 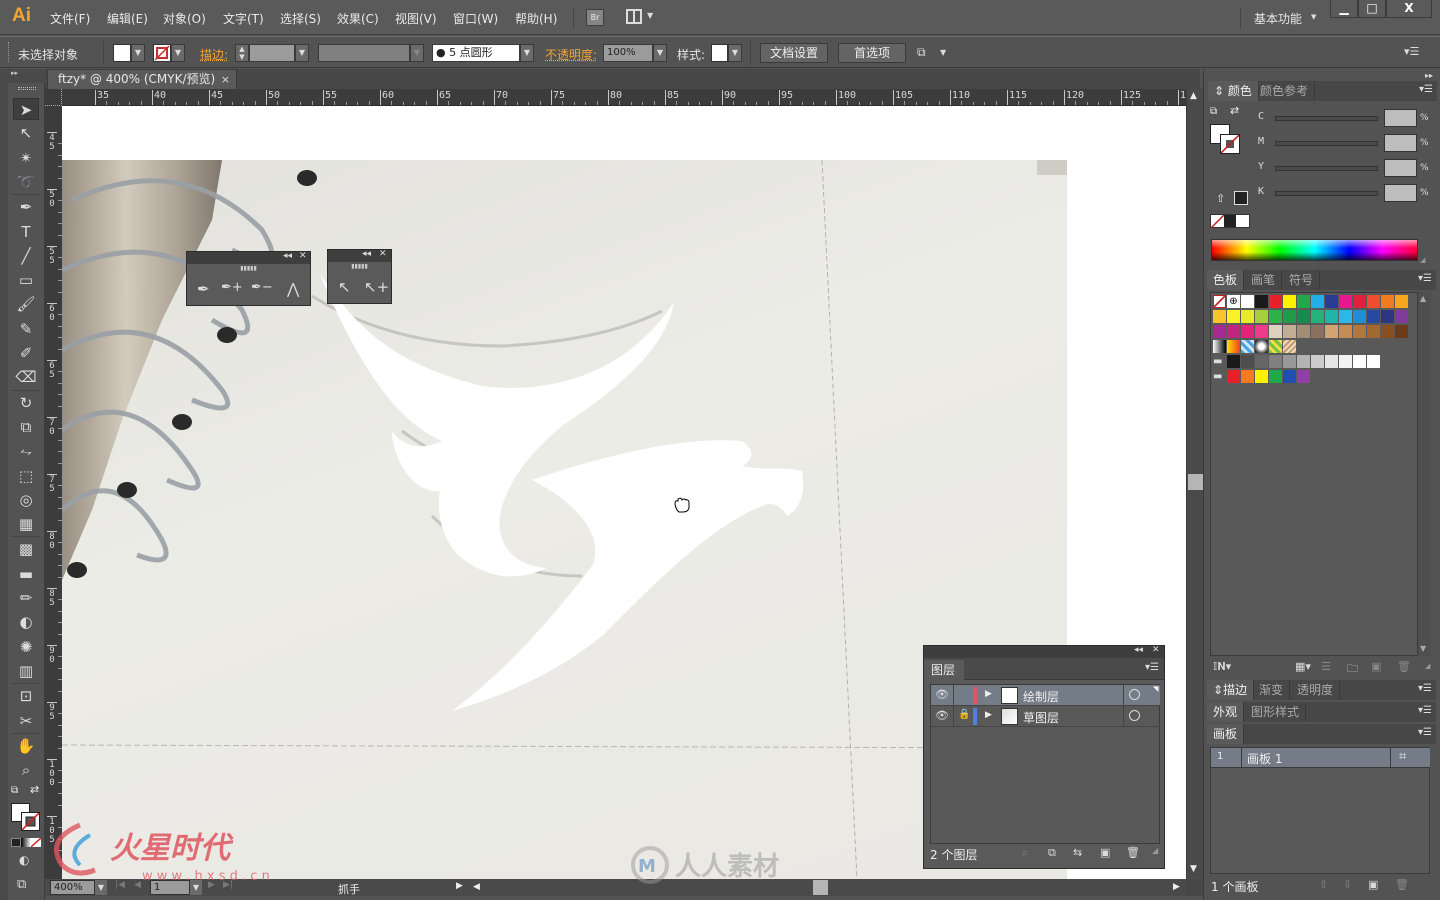 I want to click on pen-tools-tearoff-panel: ◂◂ ✕ ▮▮▮▮▮ ✒ ✒+ ✒− ⋀, so click(x=248, y=278).